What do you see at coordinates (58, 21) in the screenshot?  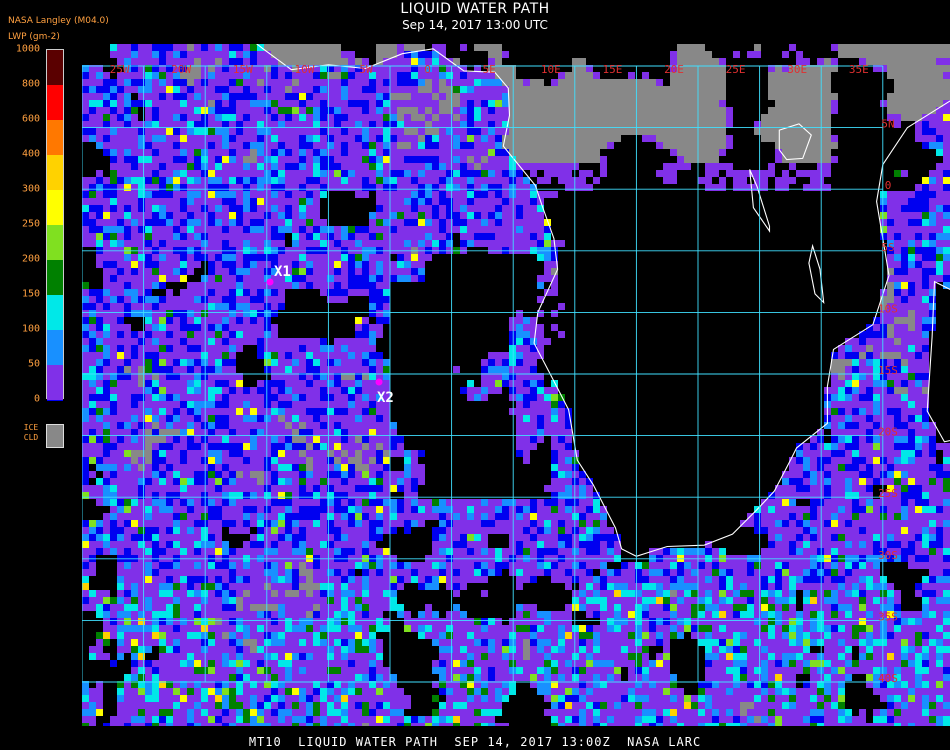 I see `data-source-label: NASA Langley (M04.0)` at bounding box center [58, 21].